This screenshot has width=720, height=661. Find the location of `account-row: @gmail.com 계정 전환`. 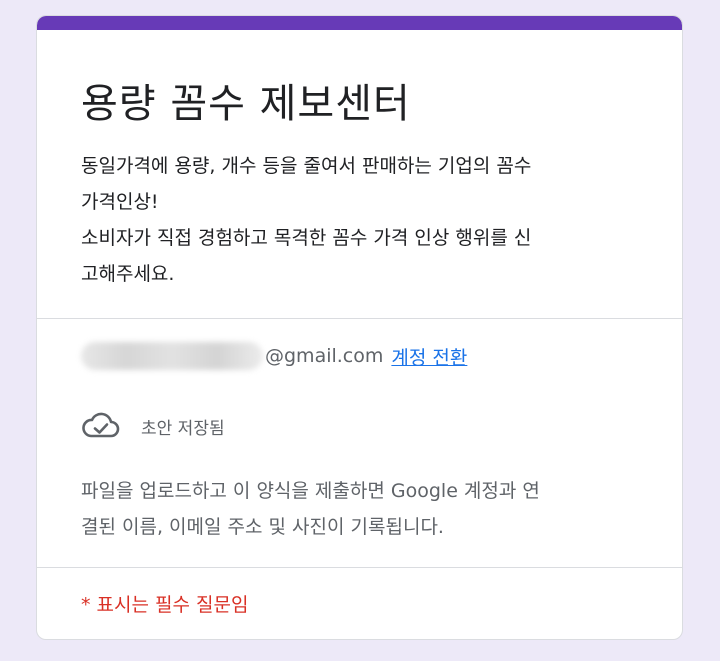

account-row: @gmail.com 계정 전환 is located at coordinates (359, 356).